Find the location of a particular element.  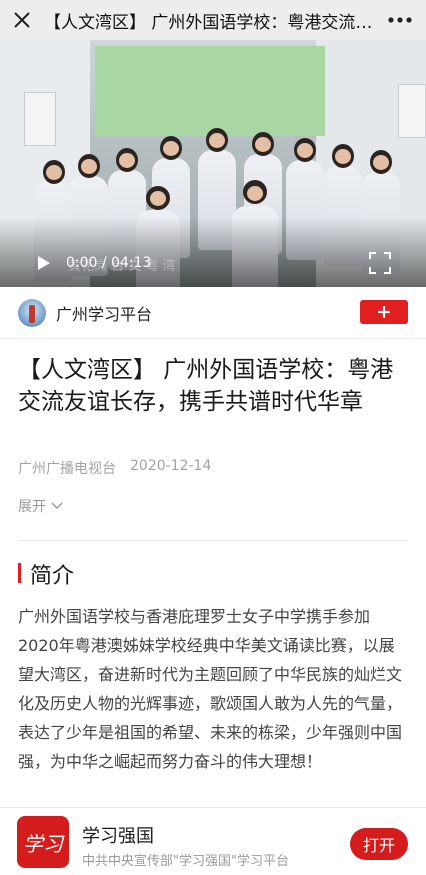

close-button is located at coordinates (22, 20).